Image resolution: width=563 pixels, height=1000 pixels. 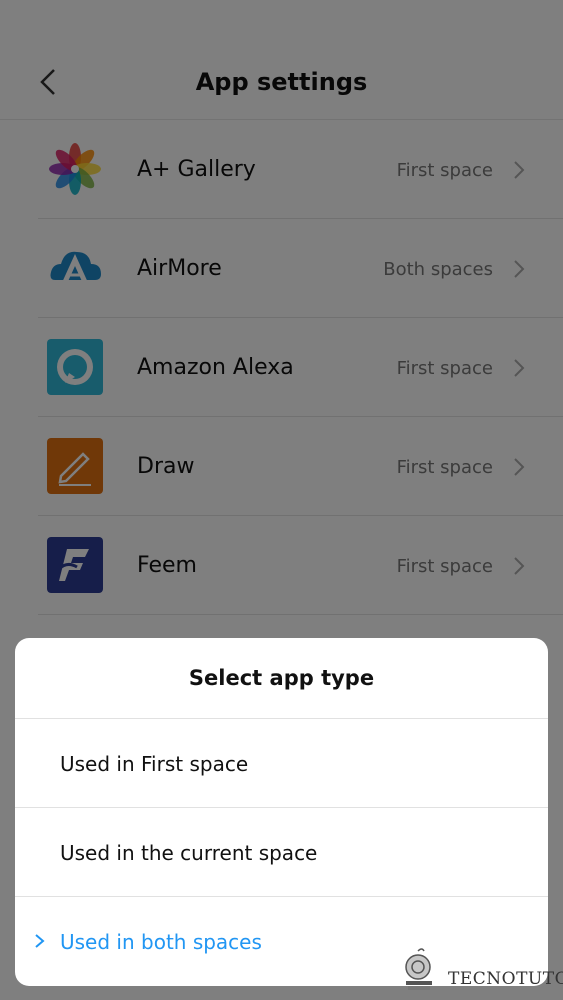 I want to click on dialog-title: Select app type, so click(x=281, y=678).